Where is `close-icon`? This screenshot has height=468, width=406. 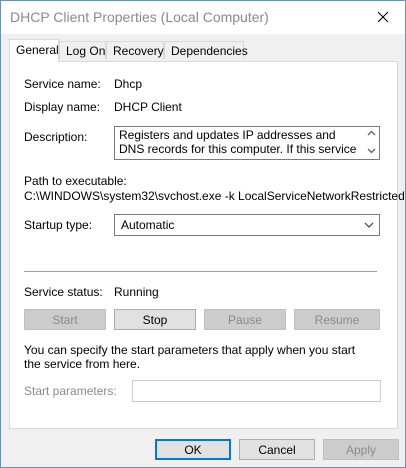
close-icon is located at coordinates (383, 17).